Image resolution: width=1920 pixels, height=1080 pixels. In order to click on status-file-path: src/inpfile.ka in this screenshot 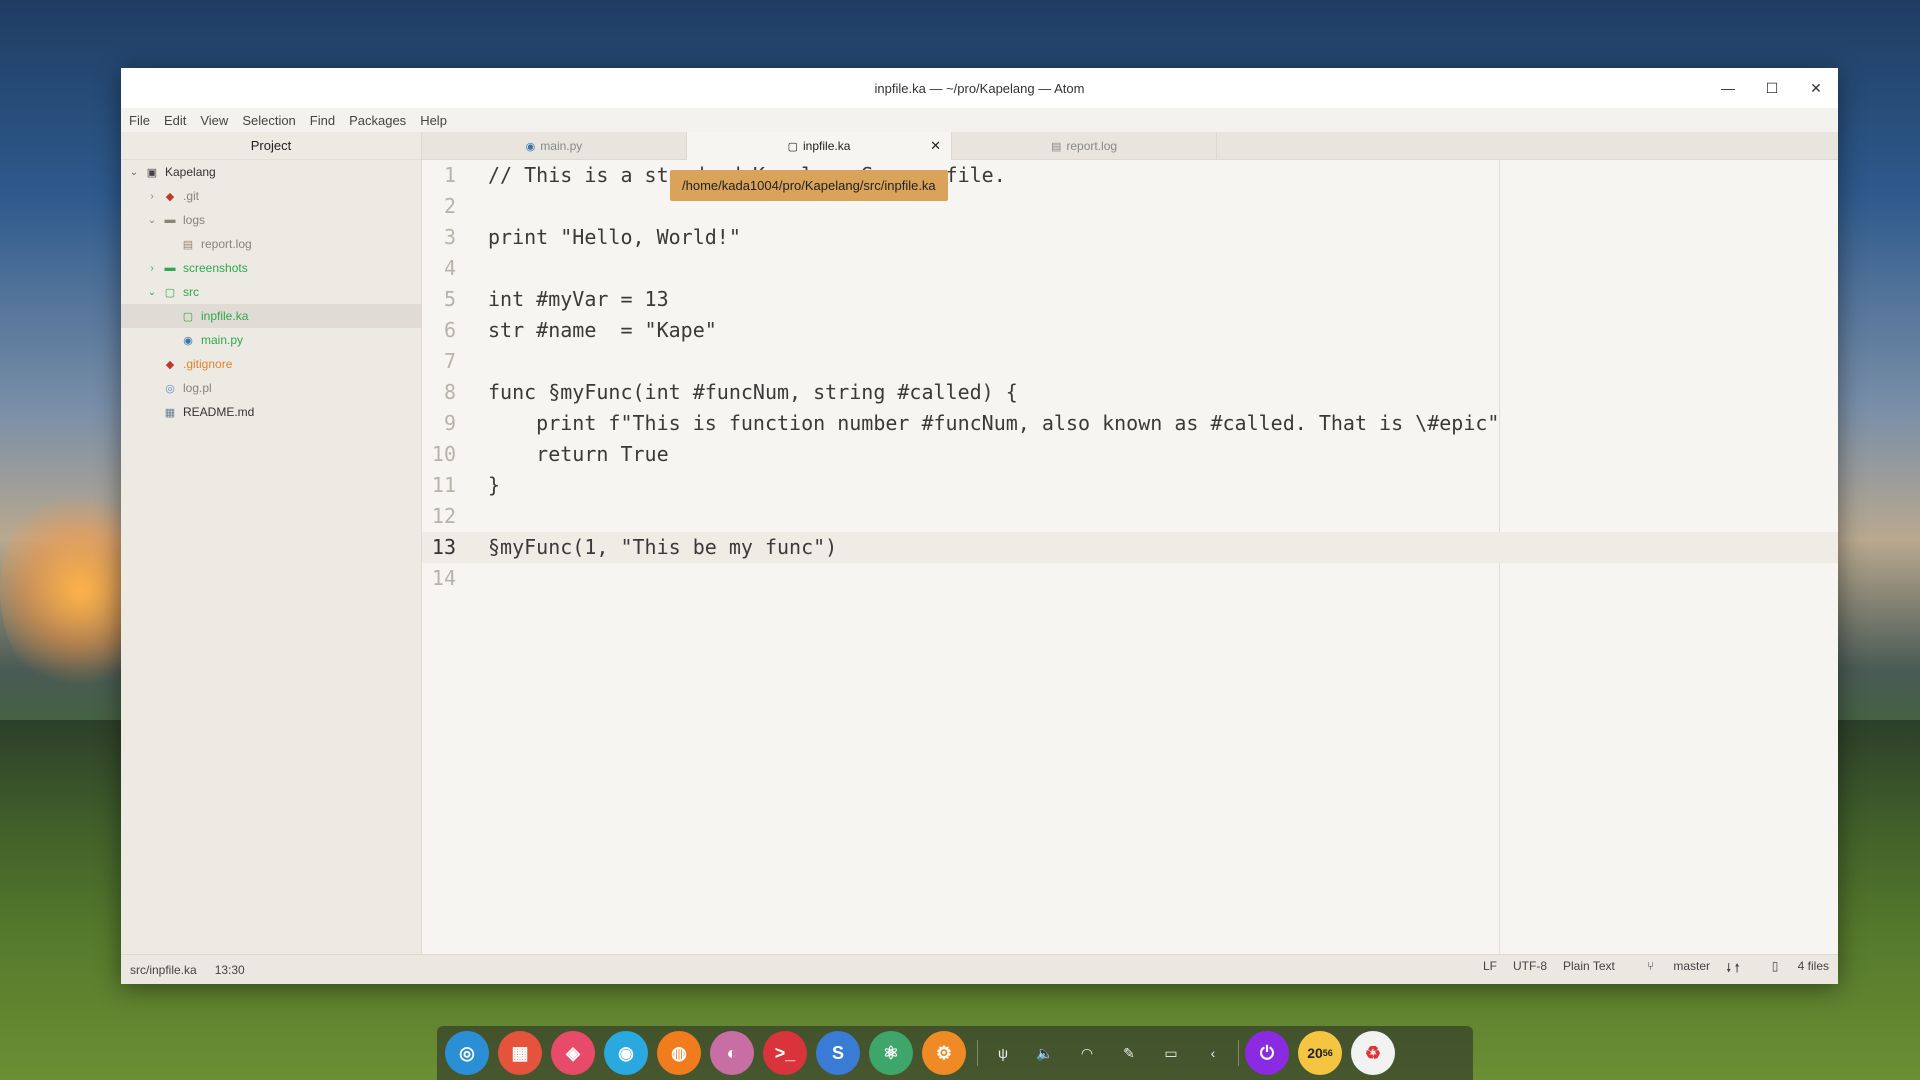, I will do `click(163, 970)`.